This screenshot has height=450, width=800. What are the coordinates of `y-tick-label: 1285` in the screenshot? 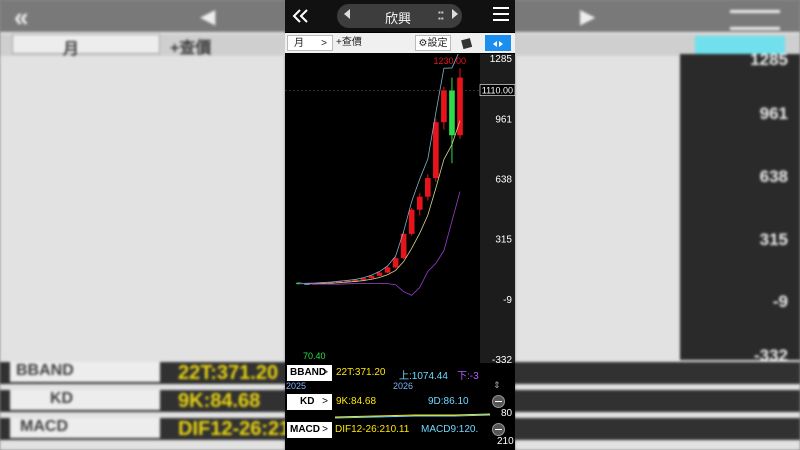 It's located at (501, 59).